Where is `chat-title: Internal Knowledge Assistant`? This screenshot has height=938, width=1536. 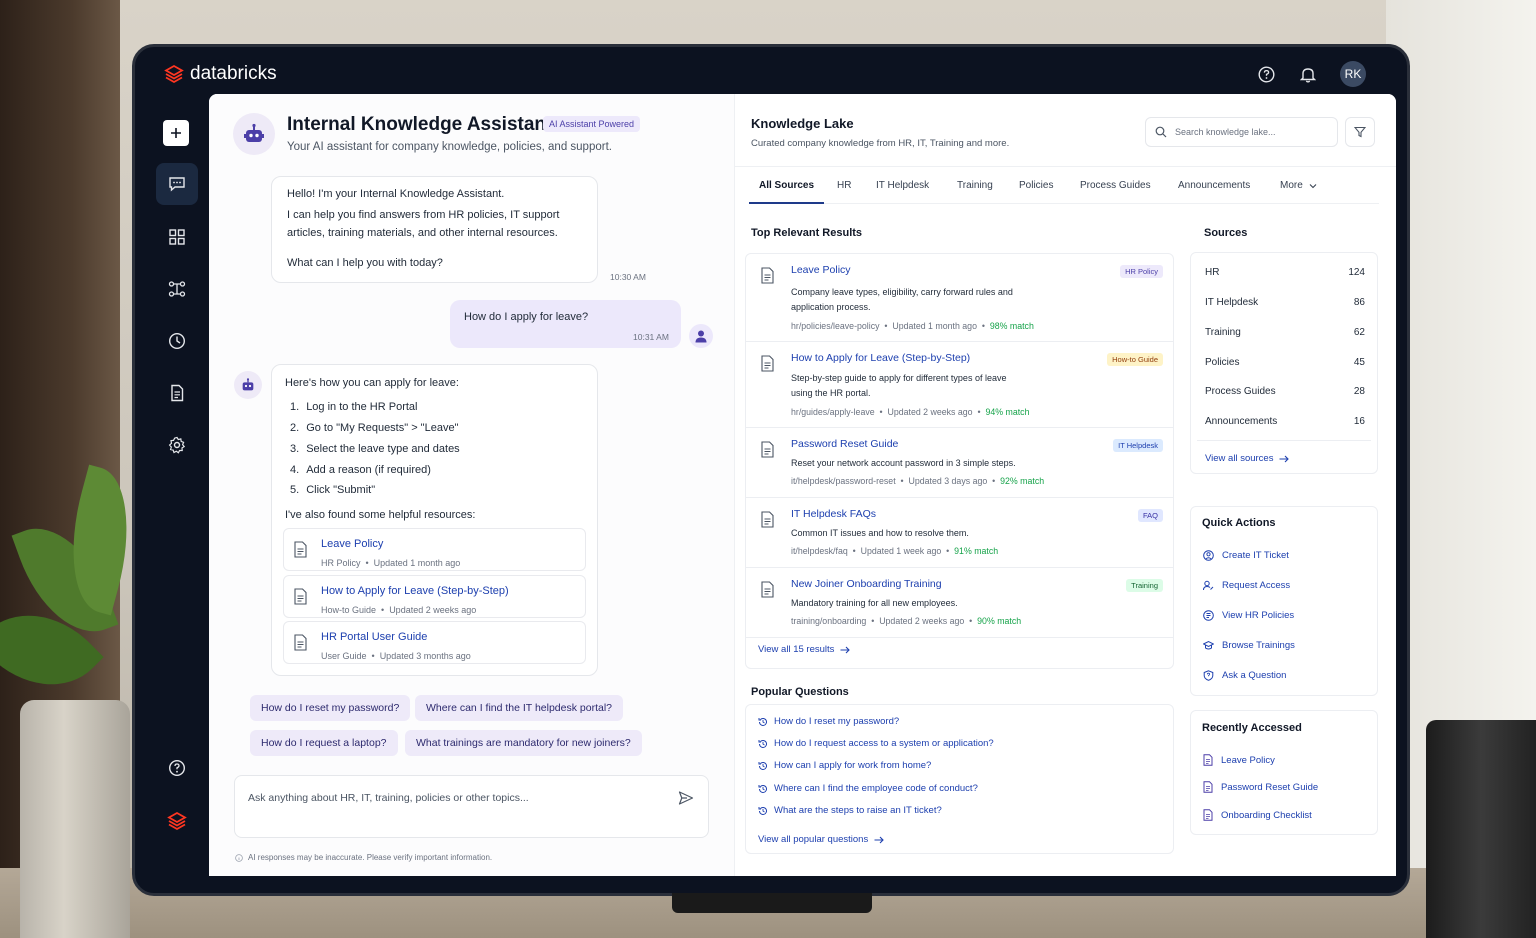
chat-title: Internal Knowledge Assistant is located at coordinates (420, 124).